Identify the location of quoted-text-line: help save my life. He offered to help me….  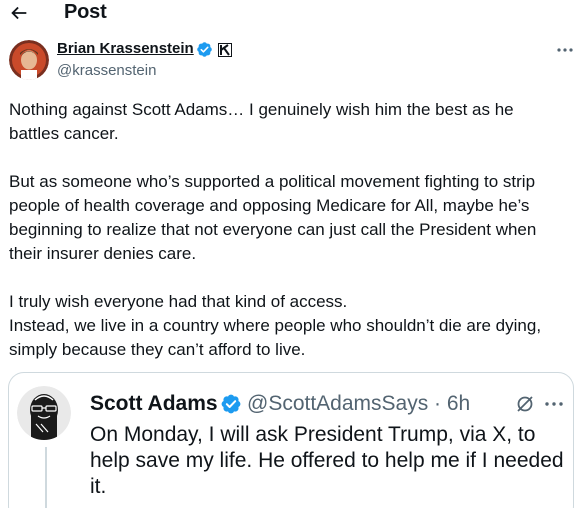
(327, 460).